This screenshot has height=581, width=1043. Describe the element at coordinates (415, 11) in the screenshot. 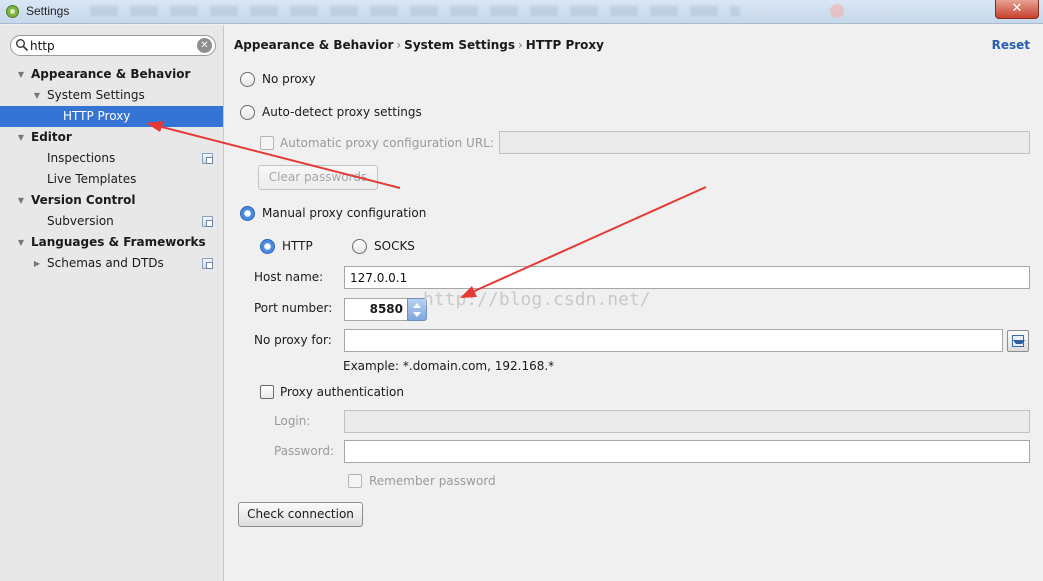

I see `background-window-ghost` at that location.